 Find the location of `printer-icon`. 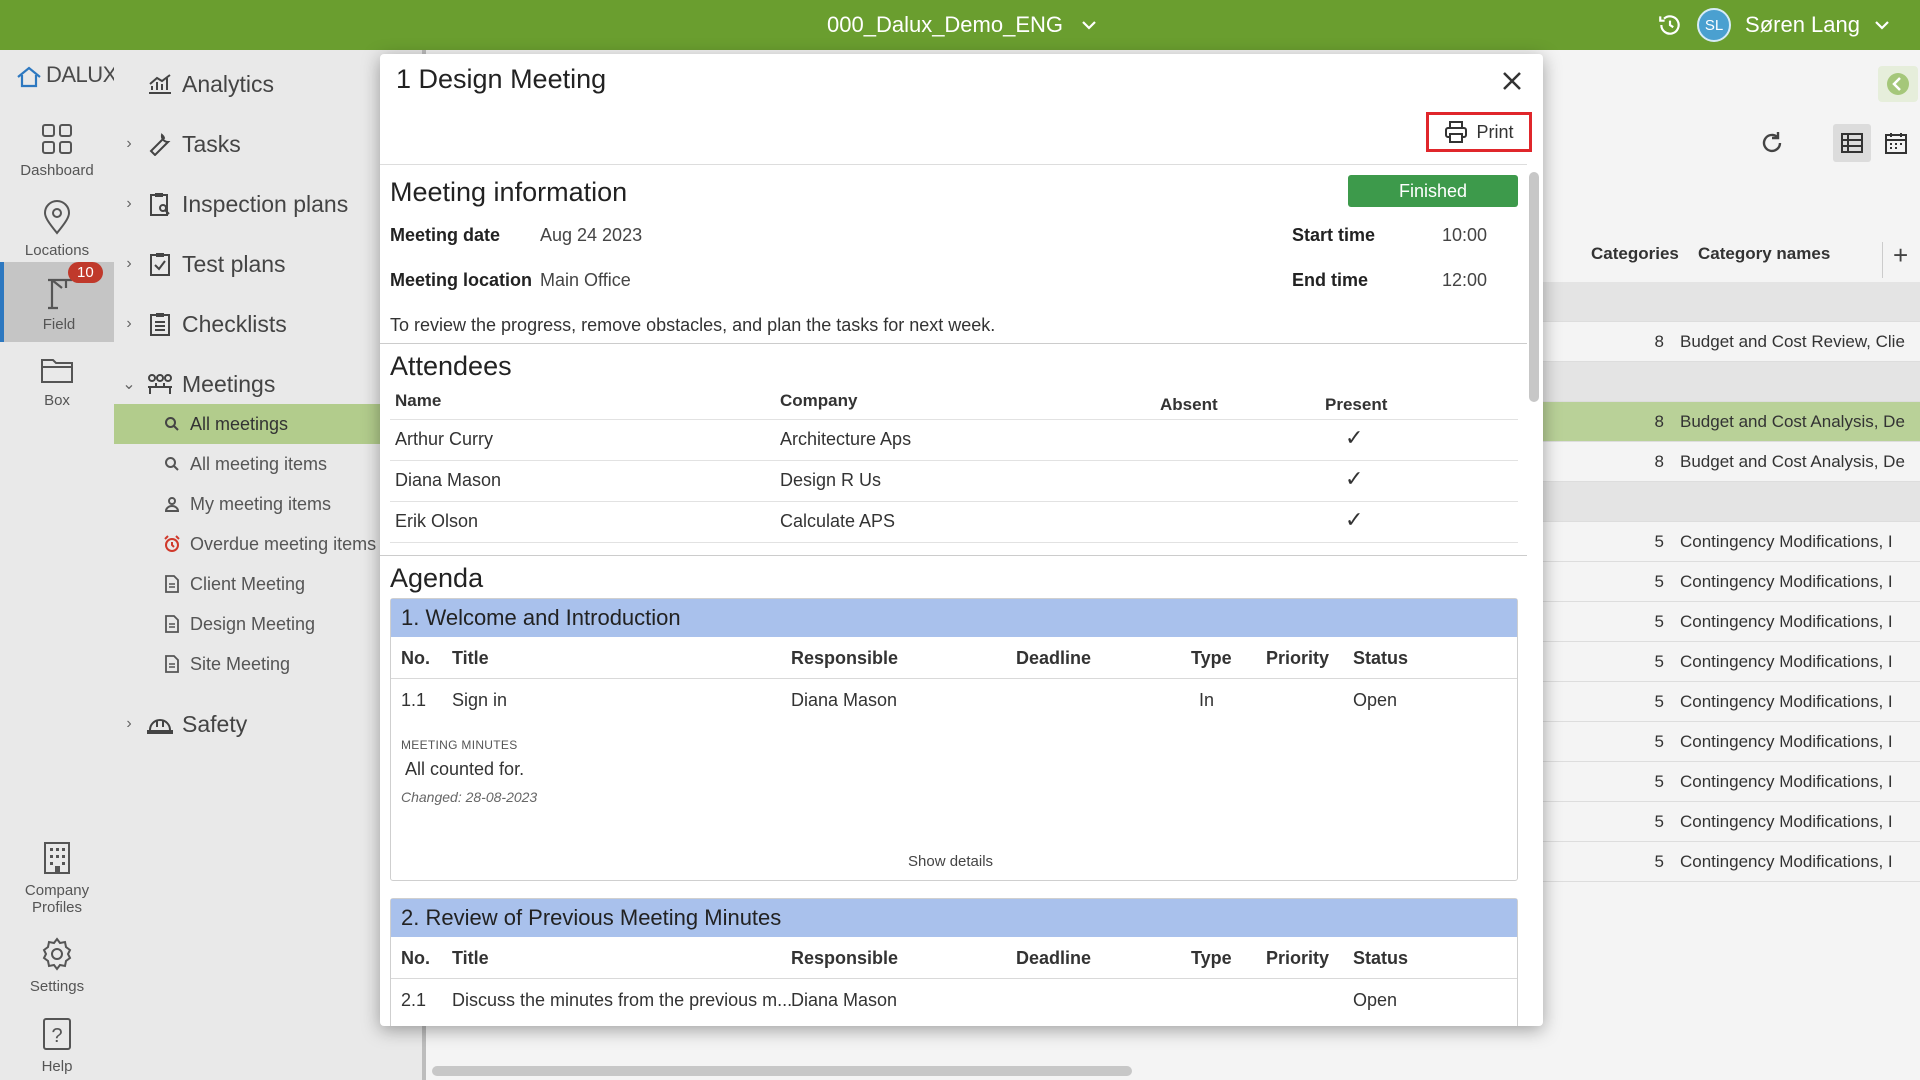

printer-icon is located at coordinates (1456, 132).